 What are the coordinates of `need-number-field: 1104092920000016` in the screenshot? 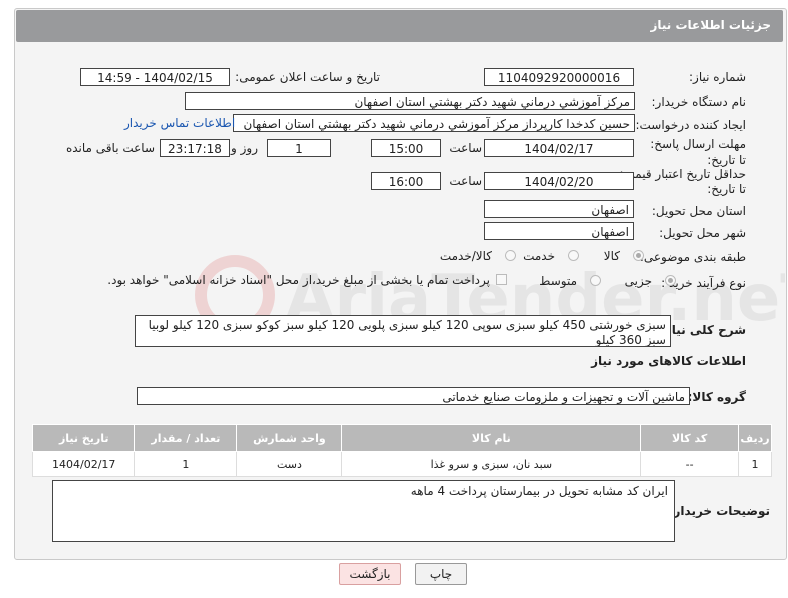 It's located at (559, 77).